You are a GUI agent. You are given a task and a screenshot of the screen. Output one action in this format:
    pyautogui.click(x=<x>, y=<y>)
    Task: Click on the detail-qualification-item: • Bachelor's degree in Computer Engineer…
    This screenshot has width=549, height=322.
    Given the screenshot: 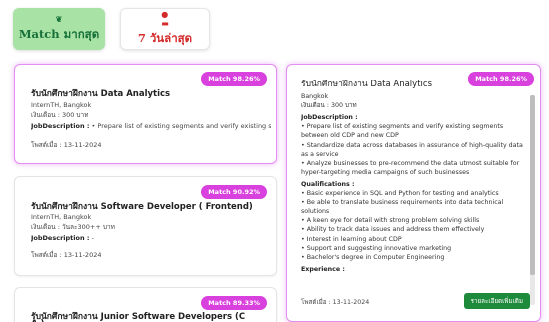 What is the action you would take?
    pyautogui.click(x=373, y=257)
    